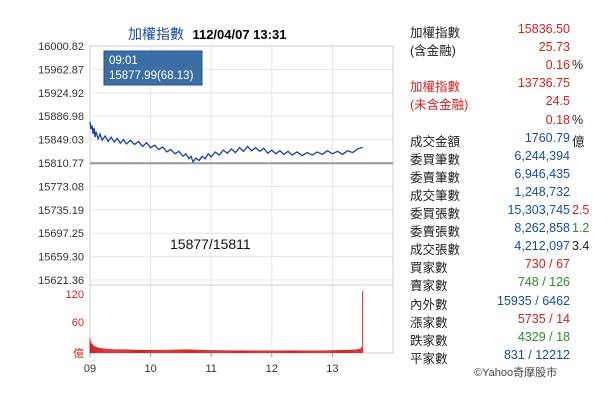 The height and width of the screenshot is (406, 615). What do you see at coordinates (90, 369) in the screenshot?
I see `time-tick-label: 09` at bounding box center [90, 369].